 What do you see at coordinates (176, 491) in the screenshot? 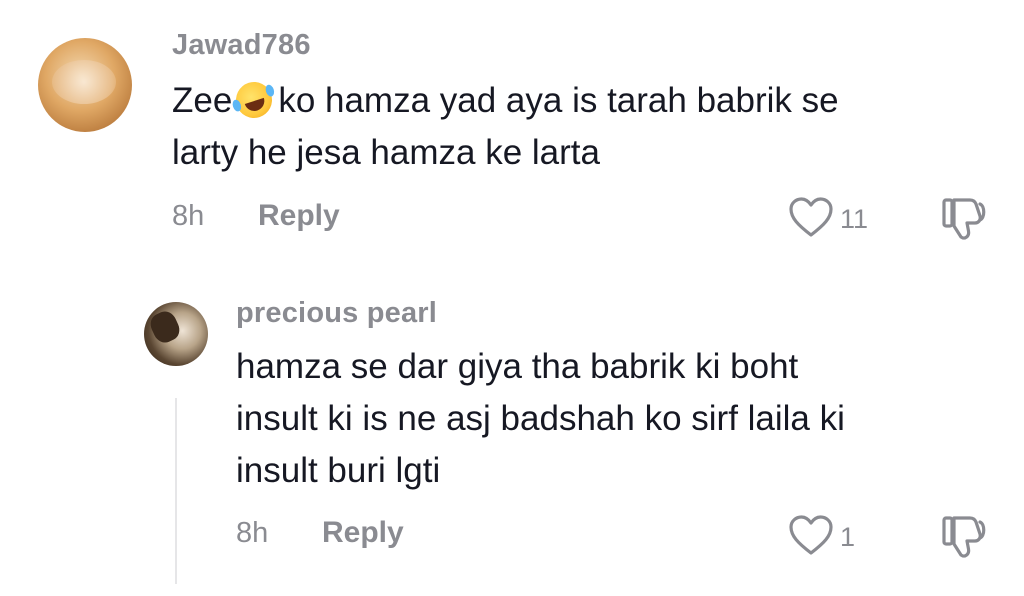
I see `reply-thread-line` at bounding box center [176, 491].